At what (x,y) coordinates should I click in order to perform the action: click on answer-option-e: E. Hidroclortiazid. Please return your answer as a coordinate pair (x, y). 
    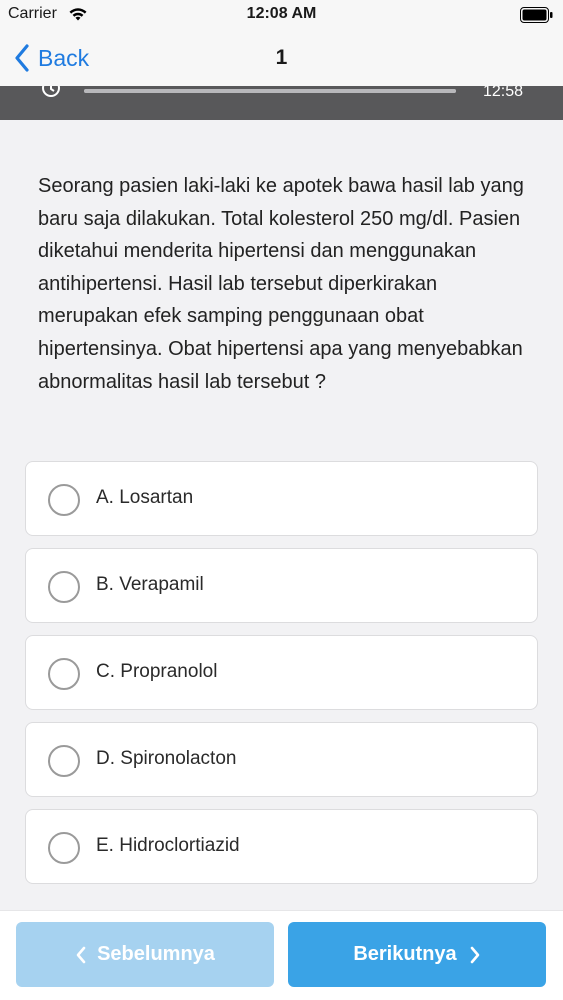
    Looking at the image, I should click on (281, 846).